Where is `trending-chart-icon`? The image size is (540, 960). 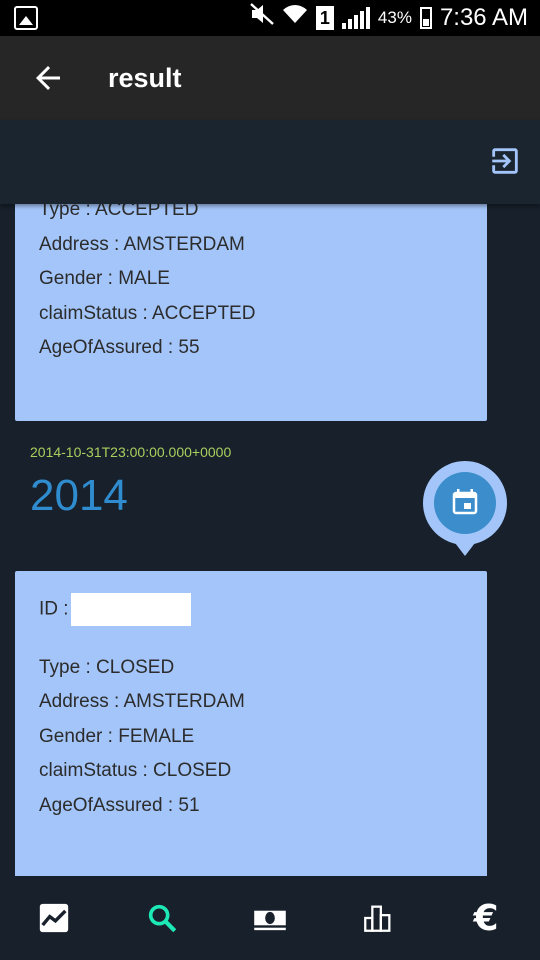
trending-chart-icon is located at coordinates (54, 918).